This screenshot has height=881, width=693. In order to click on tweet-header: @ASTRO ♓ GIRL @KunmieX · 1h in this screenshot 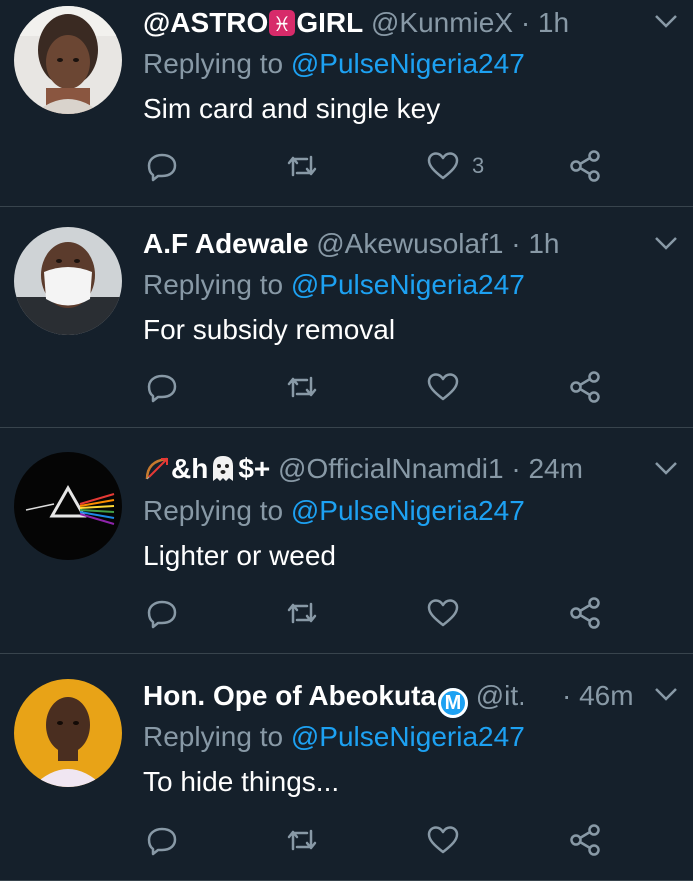, I will do `click(388, 25)`.